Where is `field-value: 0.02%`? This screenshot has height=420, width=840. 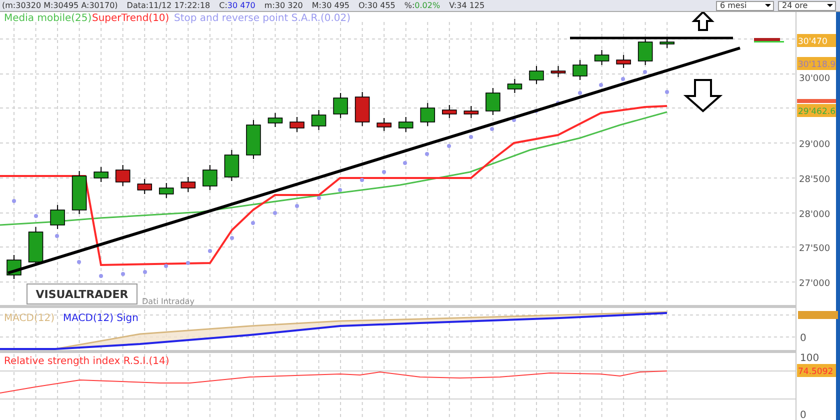 field-value: 0.02% is located at coordinates (427, 5).